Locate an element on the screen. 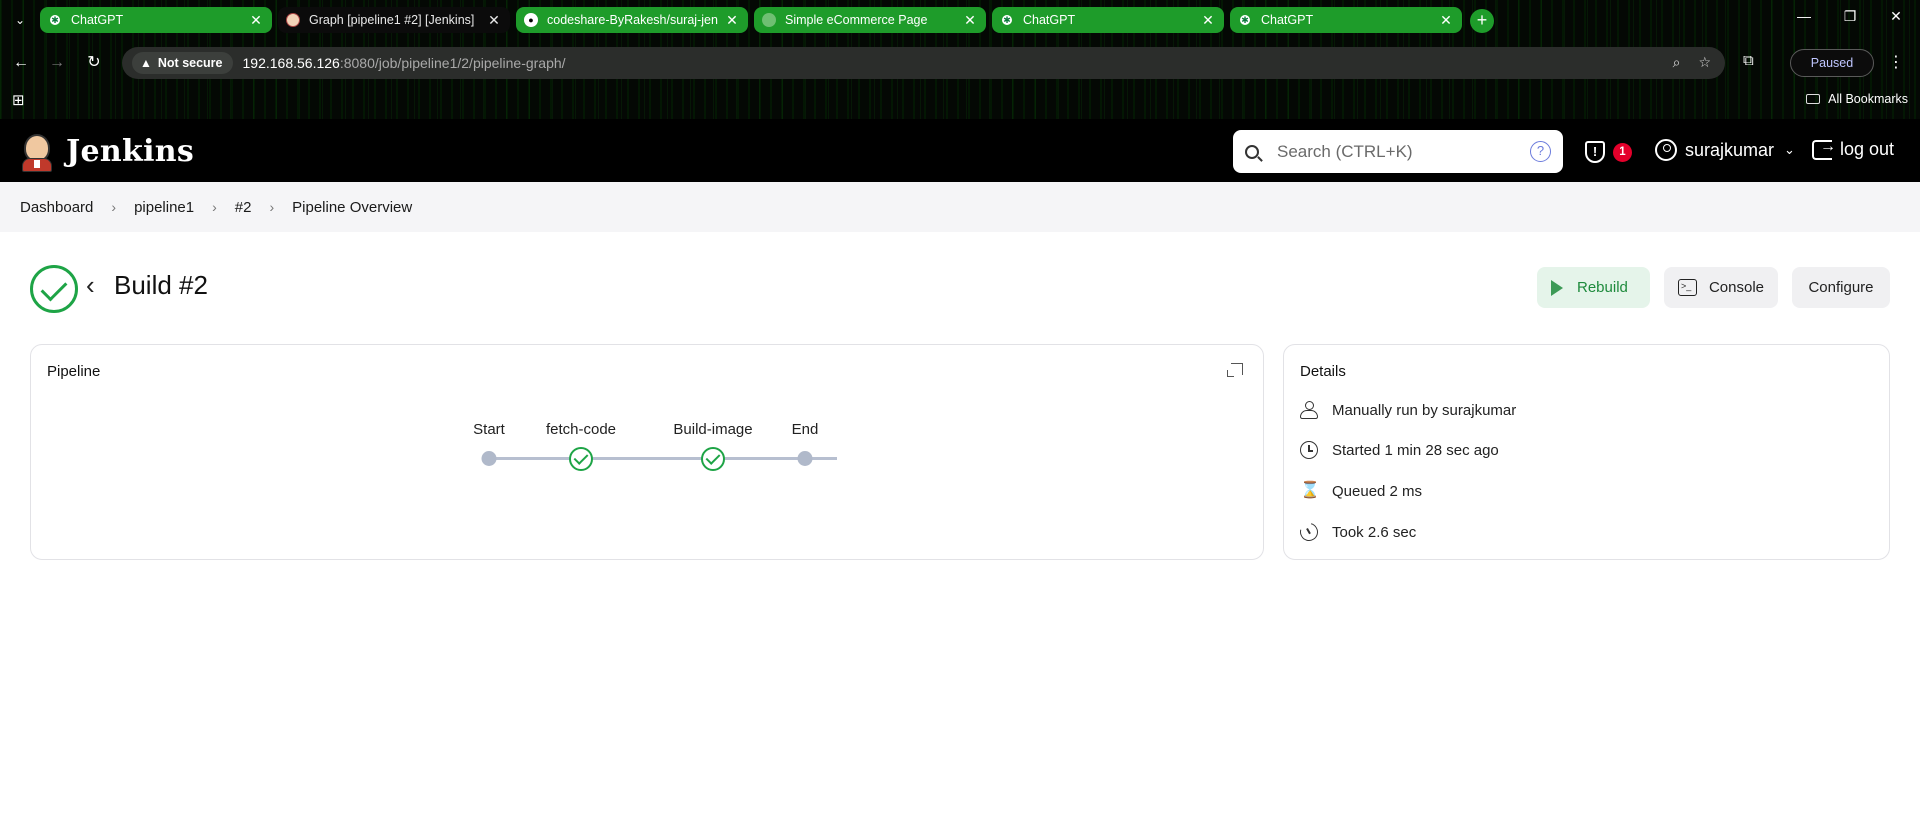 This screenshot has height=832, width=1920. end-node is located at coordinates (805, 458).